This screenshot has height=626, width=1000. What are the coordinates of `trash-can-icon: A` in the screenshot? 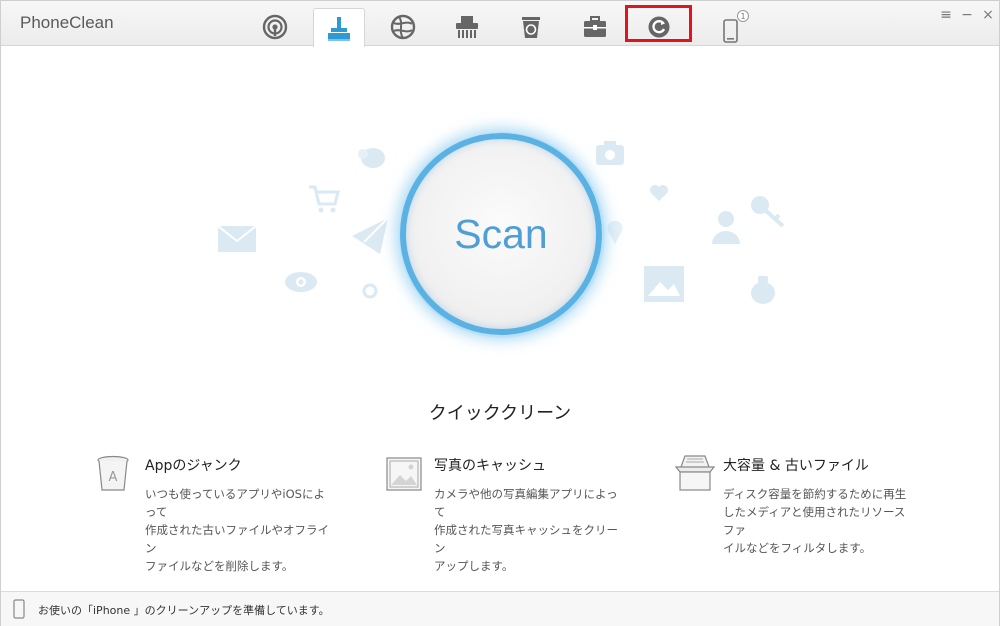 It's located at (113, 473).